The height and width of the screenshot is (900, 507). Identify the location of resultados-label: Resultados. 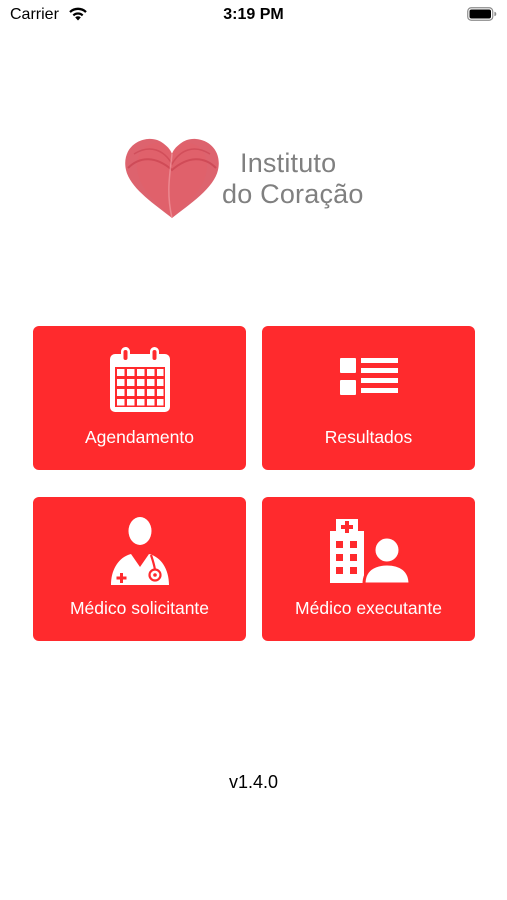
(368, 437).